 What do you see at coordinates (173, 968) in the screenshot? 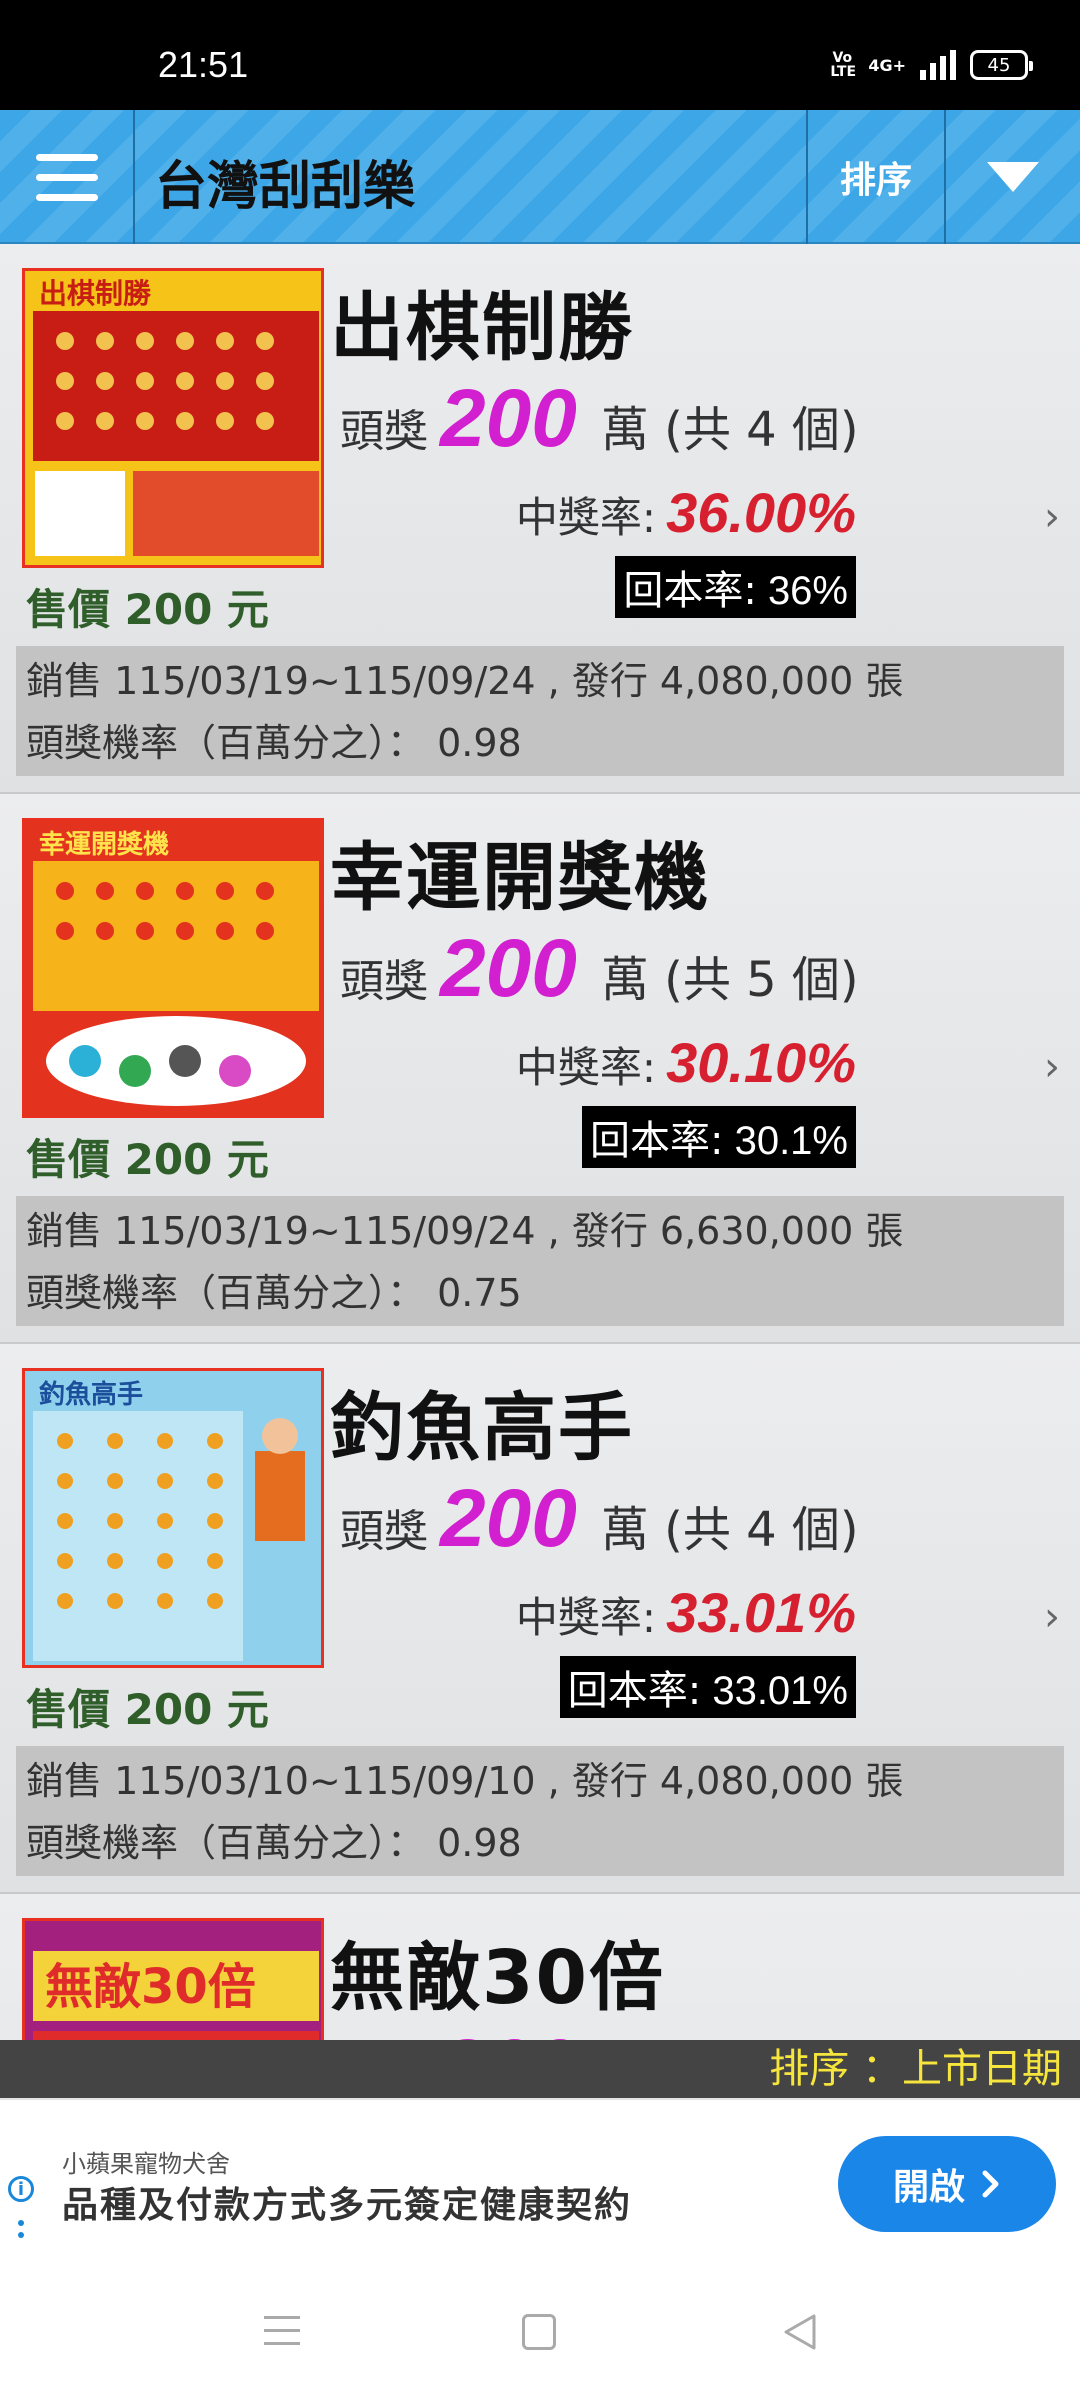
I see `ticket-image: 幸運開獎機` at bounding box center [173, 968].